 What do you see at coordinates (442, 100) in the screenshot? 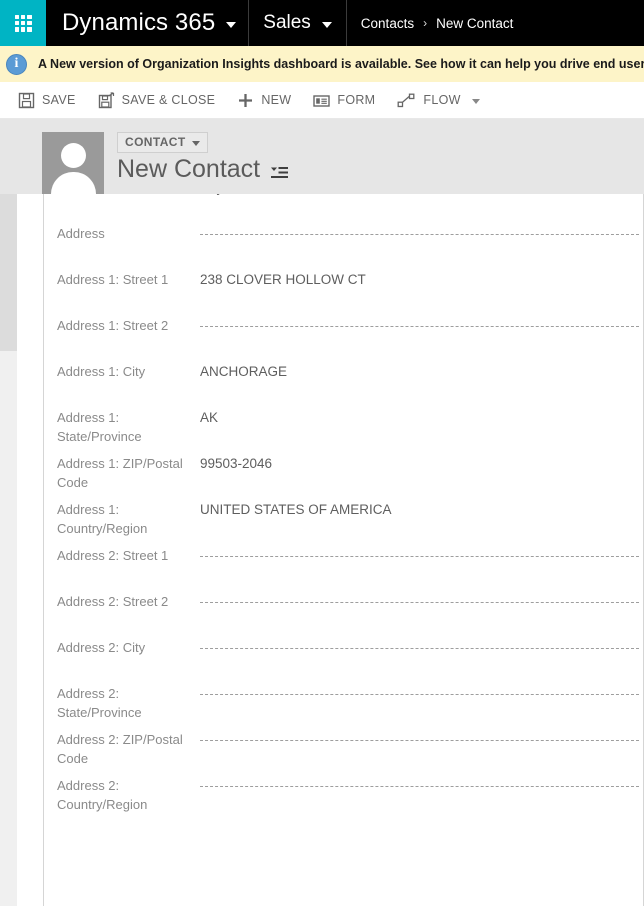
I see `flow-button-label: FLOW` at bounding box center [442, 100].